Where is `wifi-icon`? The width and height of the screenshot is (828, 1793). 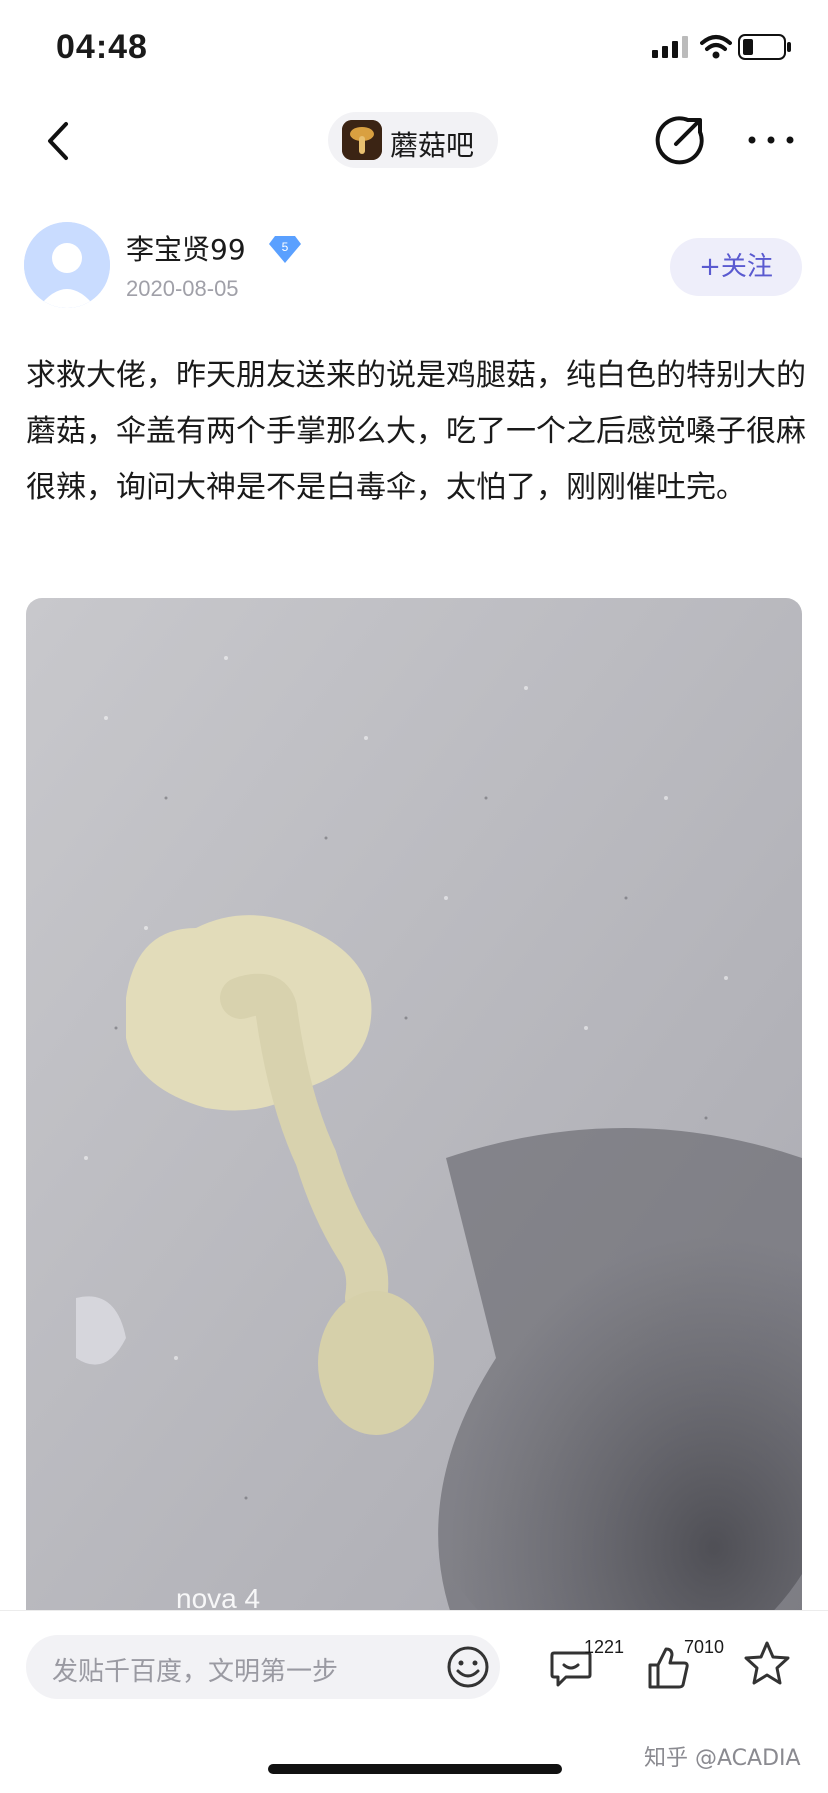 wifi-icon is located at coordinates (716, 47).